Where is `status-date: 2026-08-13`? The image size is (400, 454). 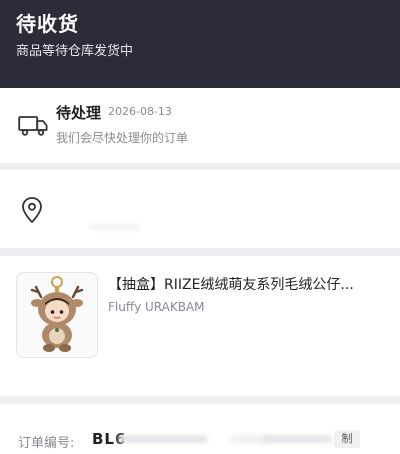 status-date: 2026-08-13 is located at coordinates (140, 111).